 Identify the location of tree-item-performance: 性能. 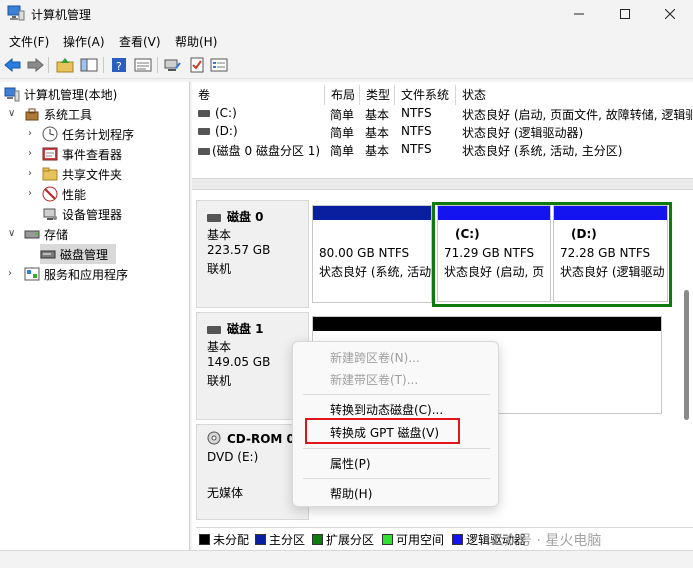
(64, 194).